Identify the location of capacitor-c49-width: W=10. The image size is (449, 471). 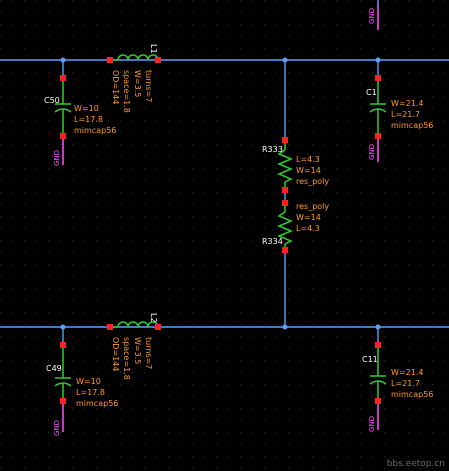
(88, 381).